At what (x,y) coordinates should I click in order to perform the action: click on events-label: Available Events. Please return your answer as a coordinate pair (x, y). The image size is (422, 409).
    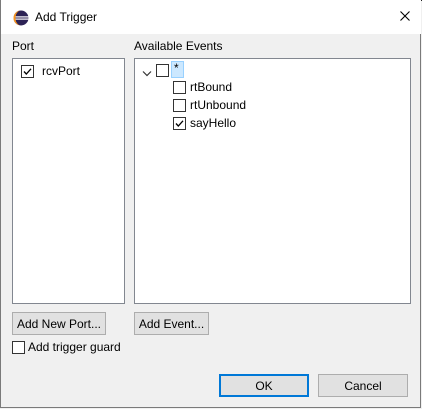
    Looking at the image, I should click on (178, 46).